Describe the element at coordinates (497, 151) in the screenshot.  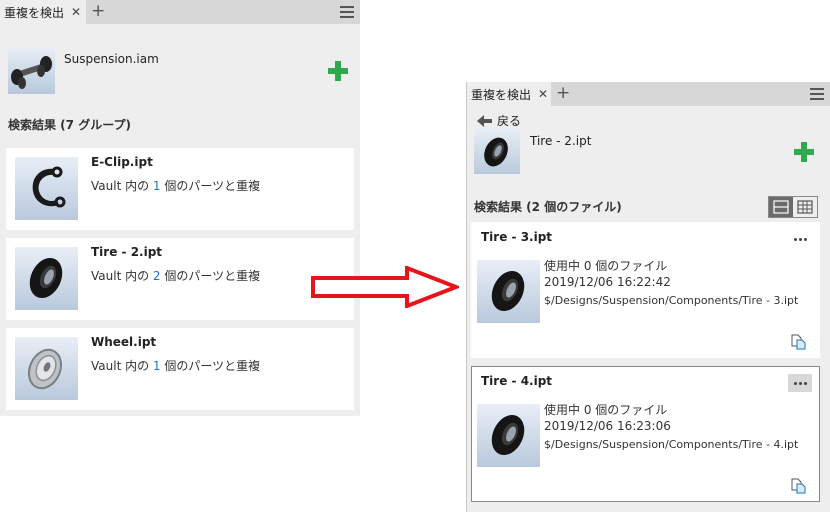
I see `tire-thumbnail` at that location.